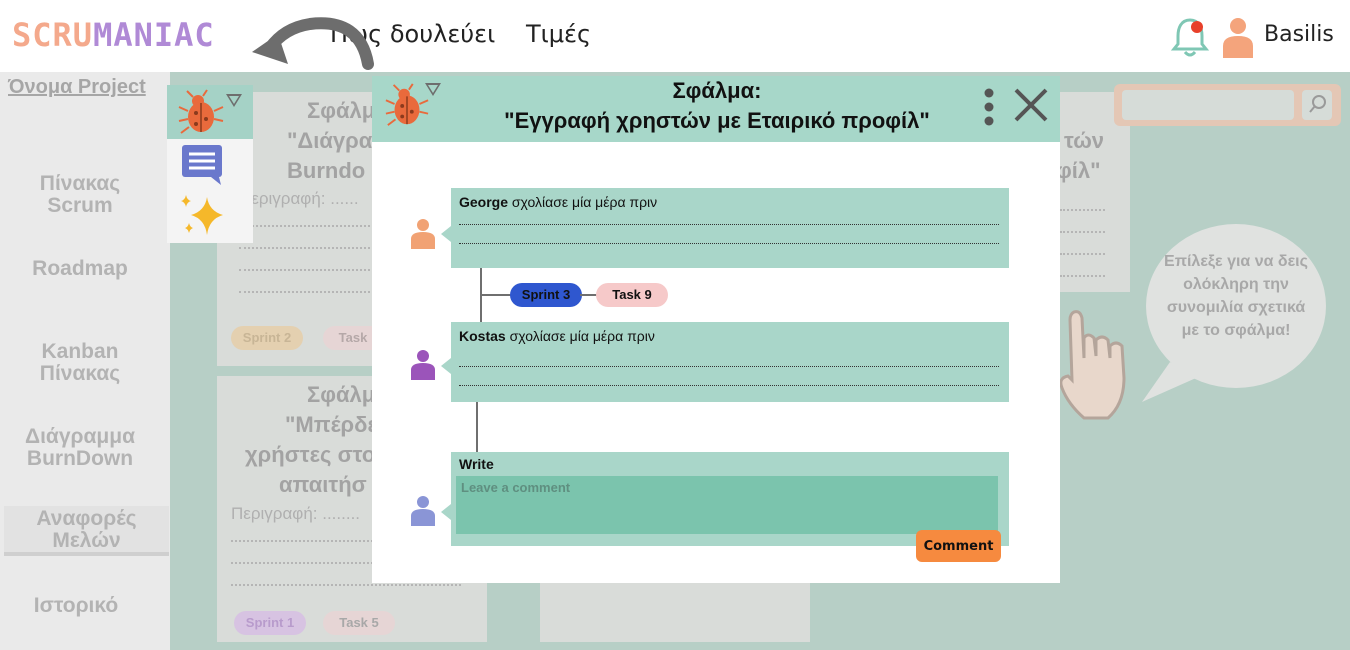 Image resolution: width=1350 pixels, height=650 pixels. I want to click on sidebar-item-scrum-board: Πίνακας Scrum, so click(80, 195).